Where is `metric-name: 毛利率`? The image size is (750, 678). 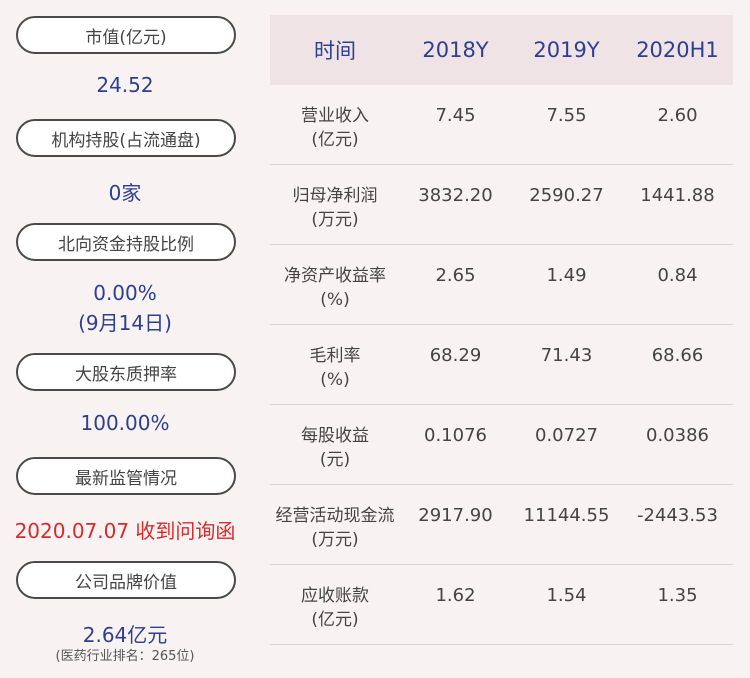
metric-name: 毛利率 is located at coordinates (335, 356).